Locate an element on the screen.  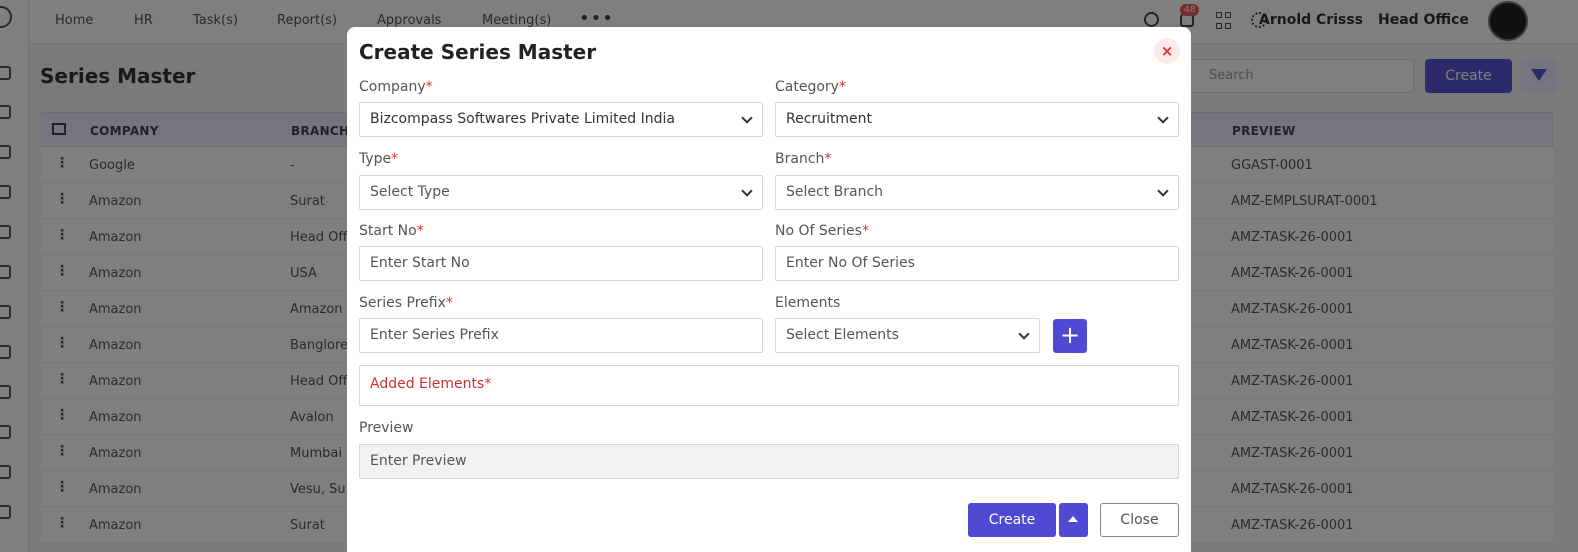
series-prefix-input: Enter Series Prefix is located at coordinates (561, 335).